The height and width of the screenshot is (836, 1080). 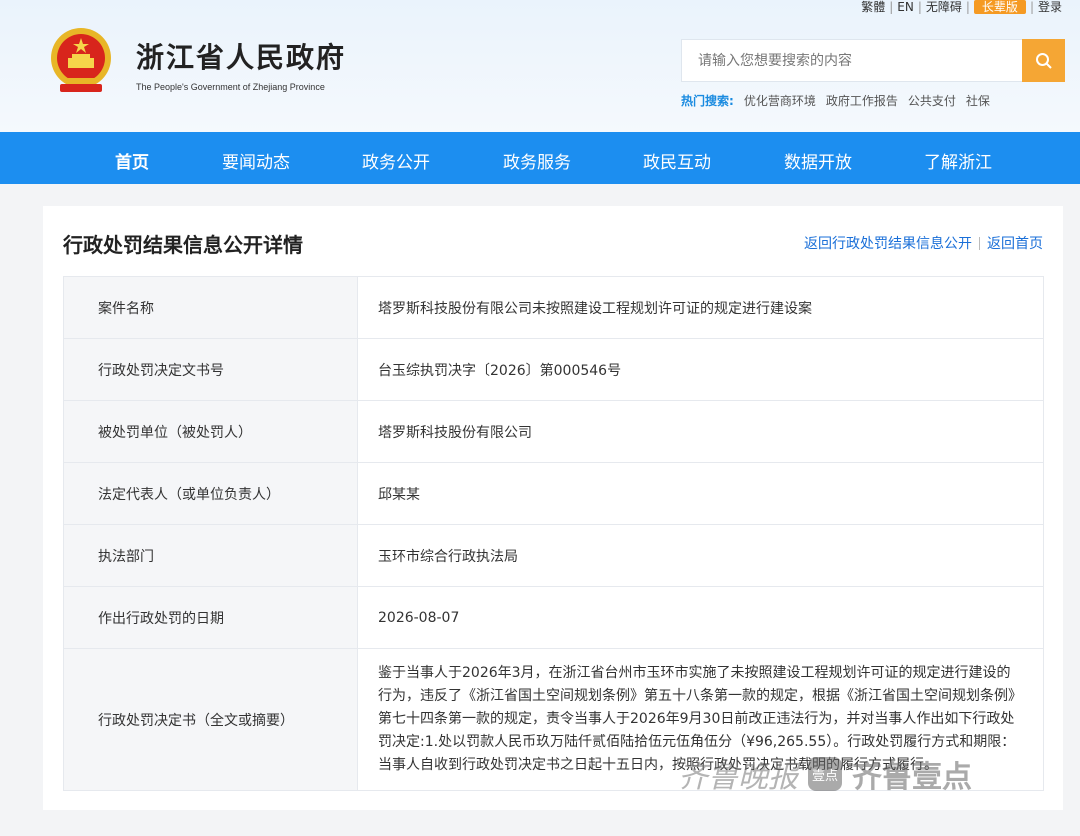 I want to click on utility-bar: 繁體 | EN | 无障碍 | 长辈版 | 登录, so click(x=961, y=7).